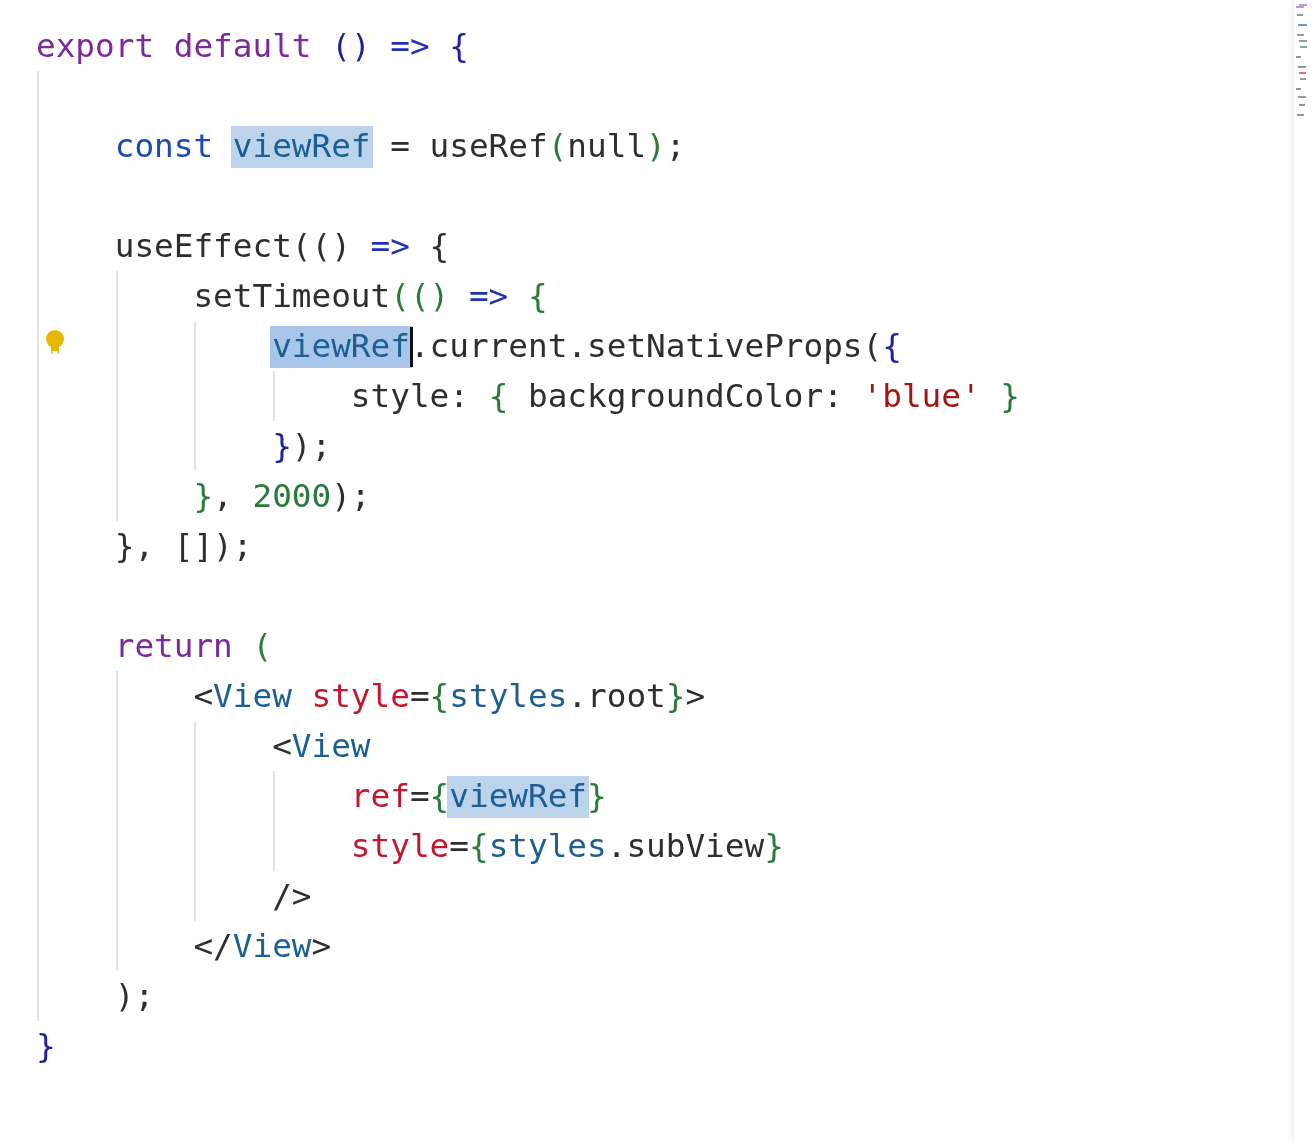  What do you see at coordinates (685, 396) in the screenshot?
I see `code-line: style: { backgroundColor: 'blue' }` at bounding box center [685, 396].